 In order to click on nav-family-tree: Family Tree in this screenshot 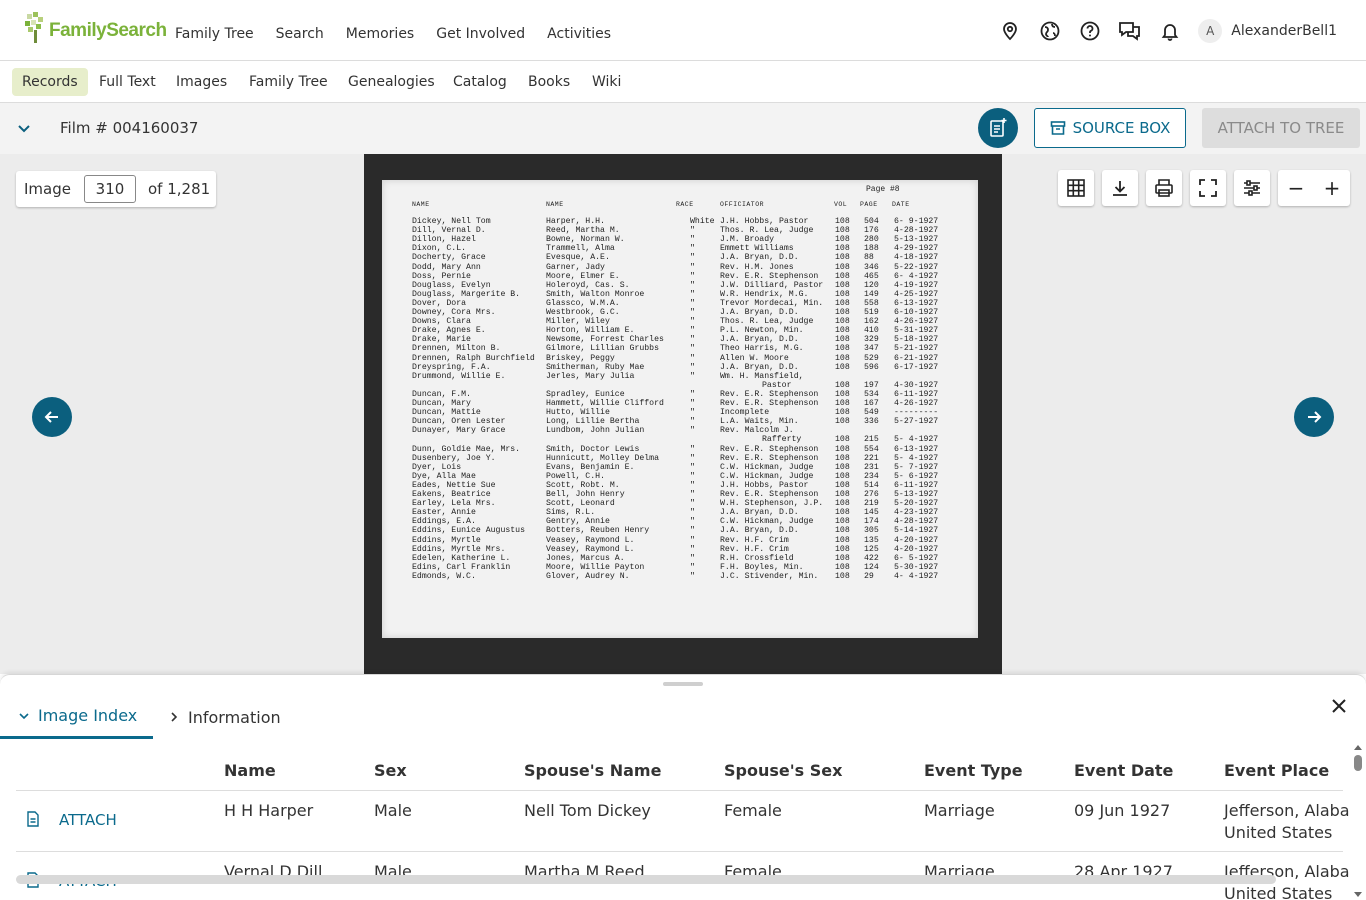, I will do `click(214, 34)`.